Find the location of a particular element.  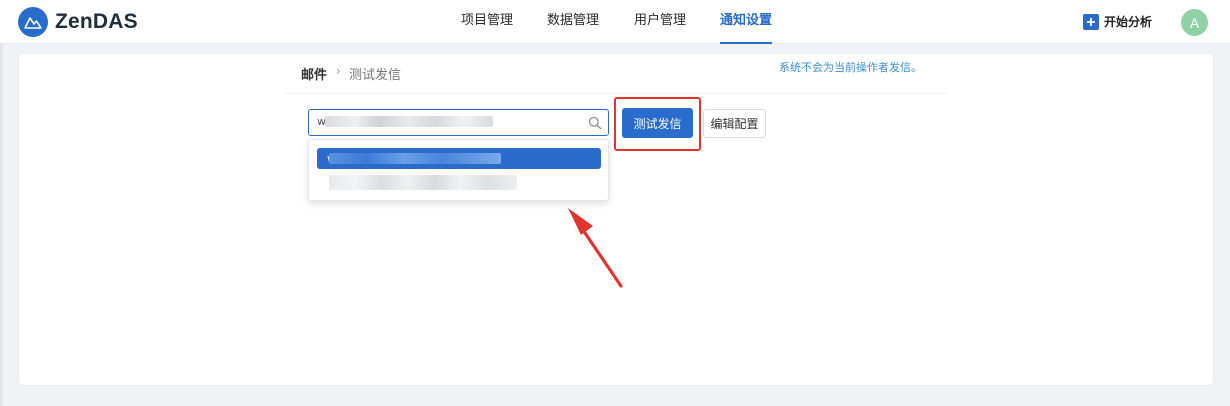

top-bar: ZenDAS 项目管理 数据管理 用户管理 通知设置 开始分析 A is located at coordinates (615, 22).